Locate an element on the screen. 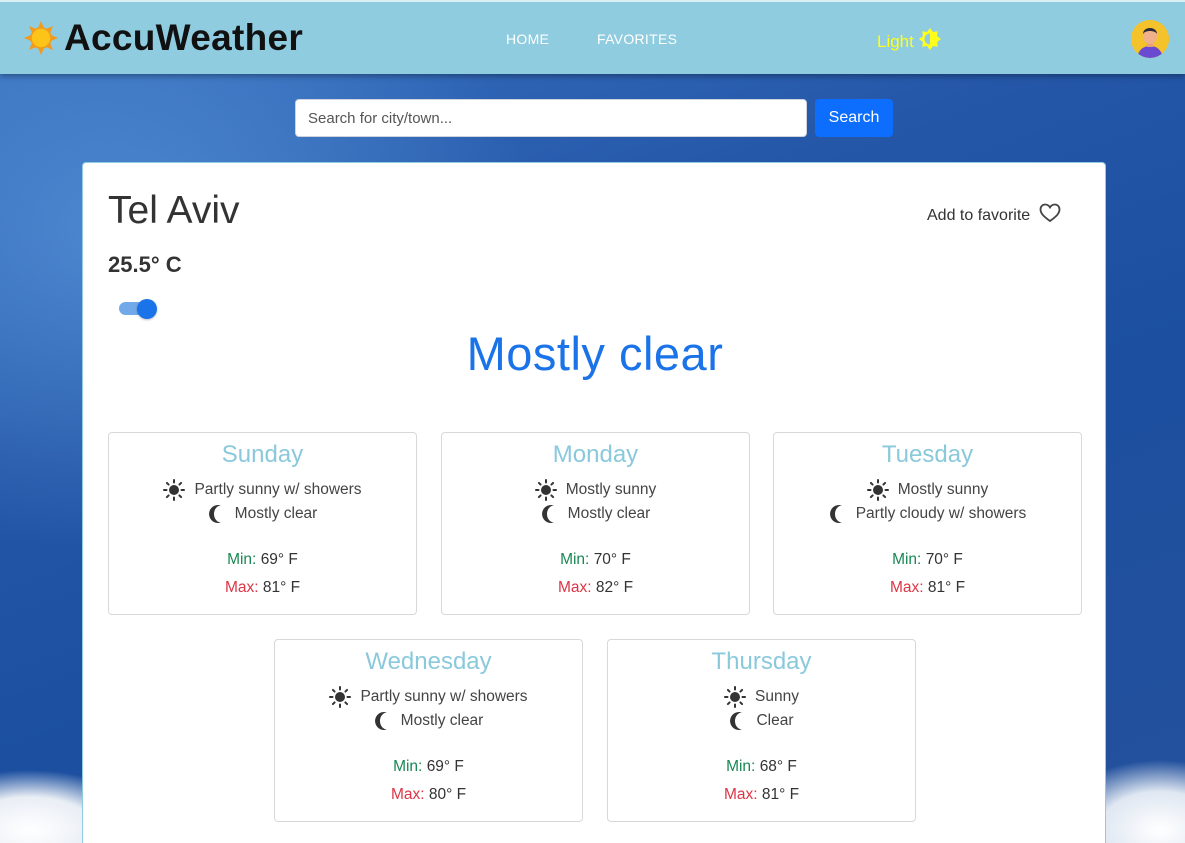 The height and width of the screenshot is (843, 1185). add-to-favorite-label: Add to favorite is located at coordinates (979, 215).